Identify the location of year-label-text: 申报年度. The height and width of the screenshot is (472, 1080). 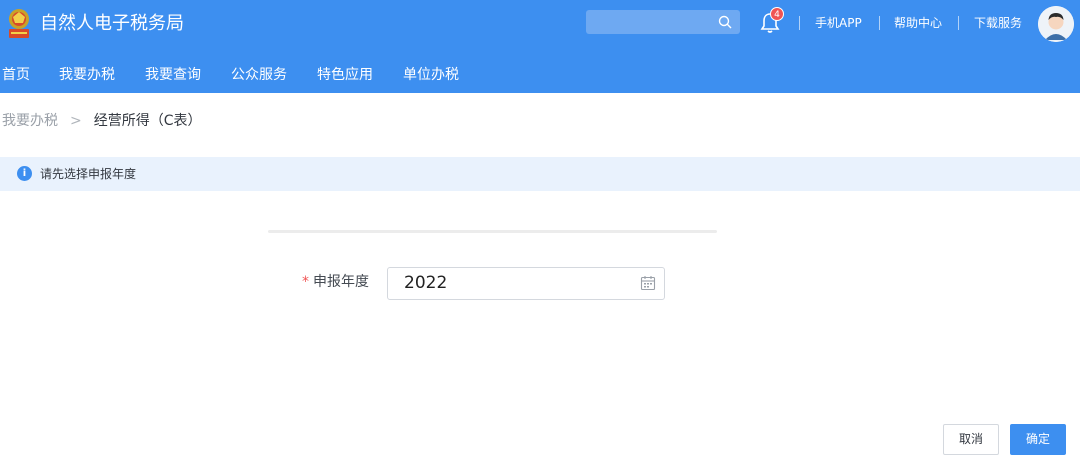
(341, 282).